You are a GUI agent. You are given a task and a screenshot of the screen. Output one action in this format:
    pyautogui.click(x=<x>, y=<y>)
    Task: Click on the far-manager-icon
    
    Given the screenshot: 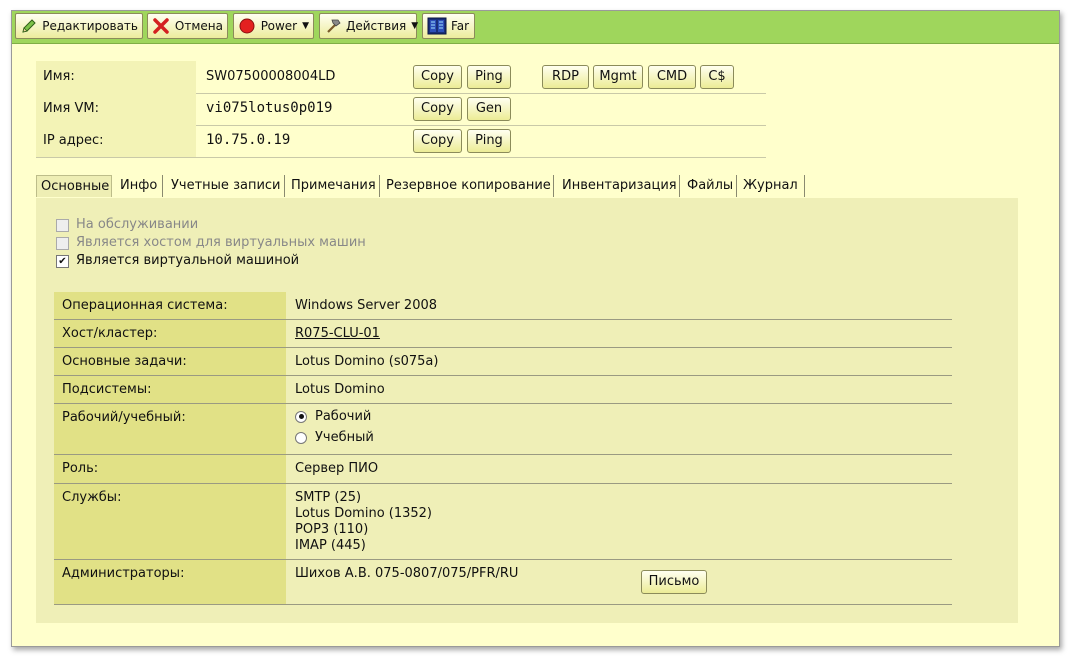 What is the action you would take?
    pyautogui.click(x=437, y=26)
    